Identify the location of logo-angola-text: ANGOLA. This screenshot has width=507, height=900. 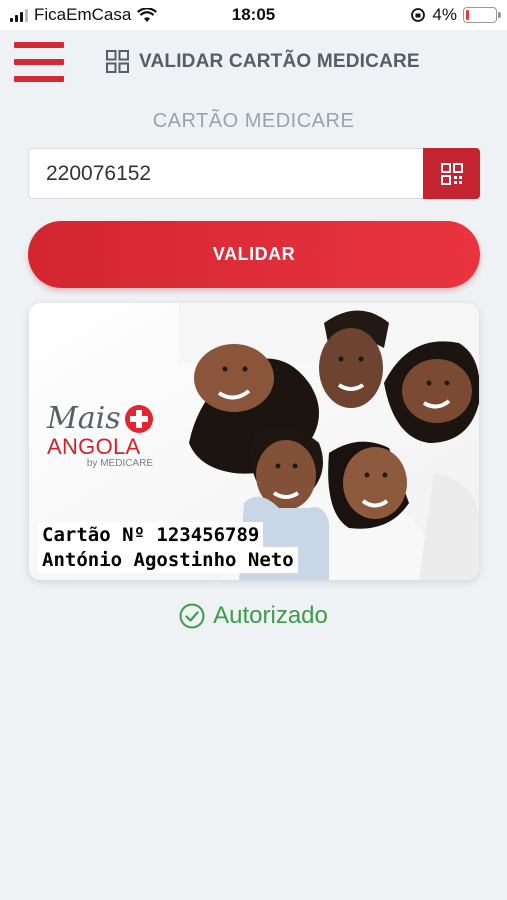
(94, 446).